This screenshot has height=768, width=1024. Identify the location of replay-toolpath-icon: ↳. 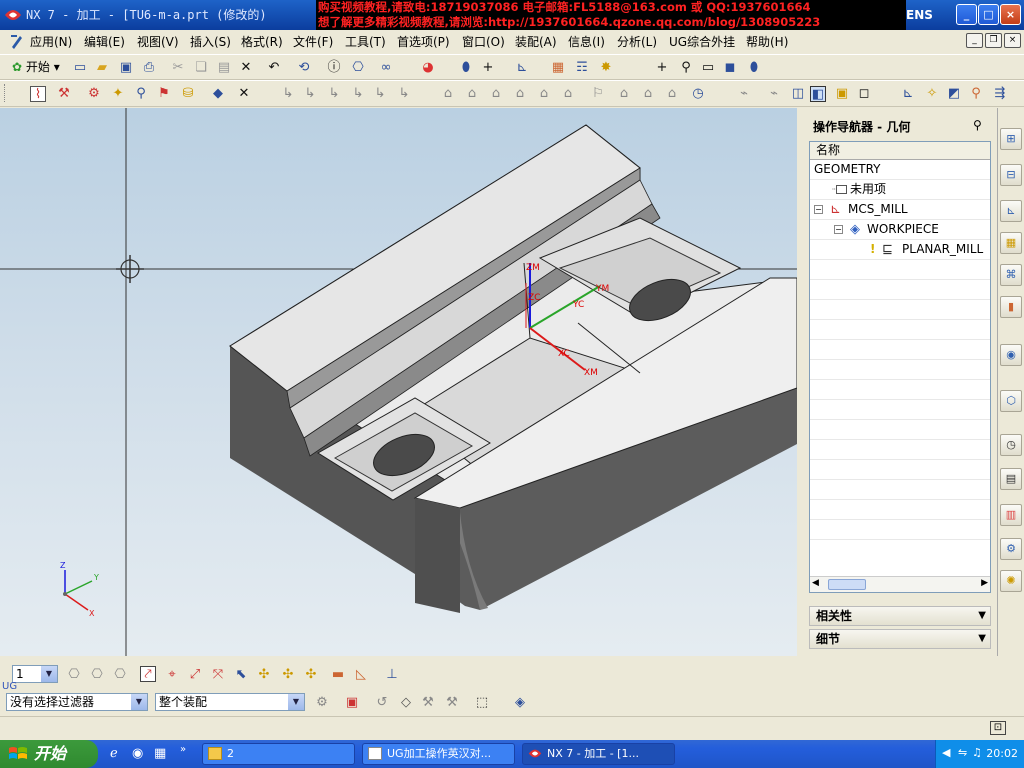
(310, 94).